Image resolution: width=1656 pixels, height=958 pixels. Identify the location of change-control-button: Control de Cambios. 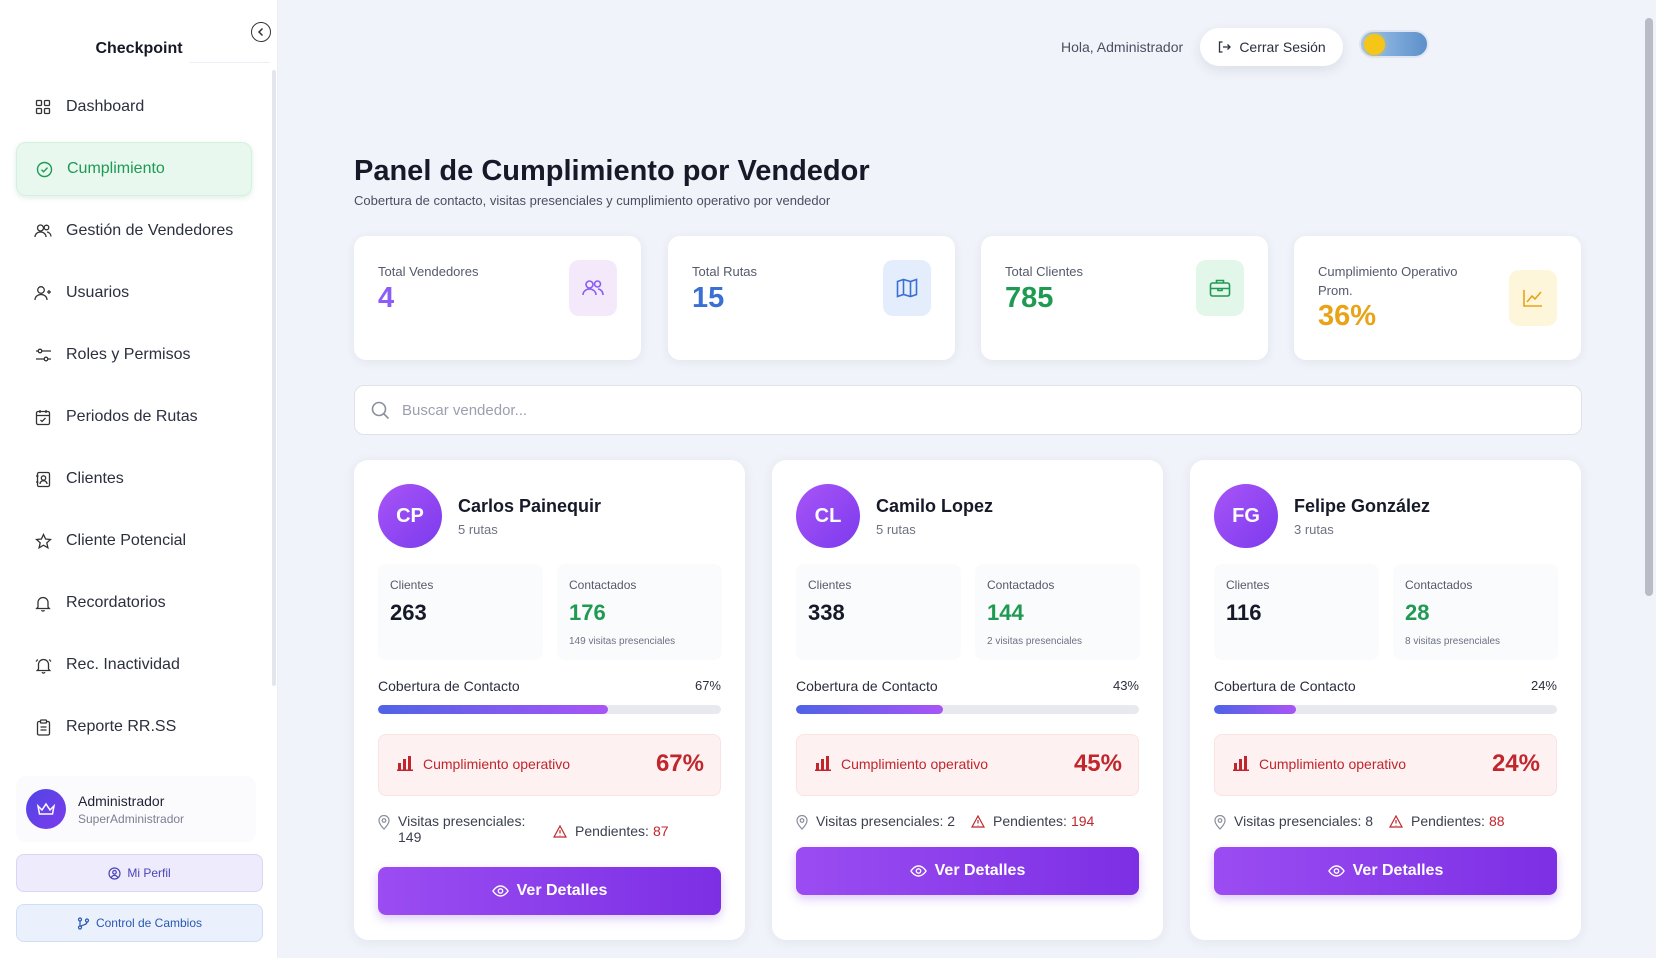
(139, 923).